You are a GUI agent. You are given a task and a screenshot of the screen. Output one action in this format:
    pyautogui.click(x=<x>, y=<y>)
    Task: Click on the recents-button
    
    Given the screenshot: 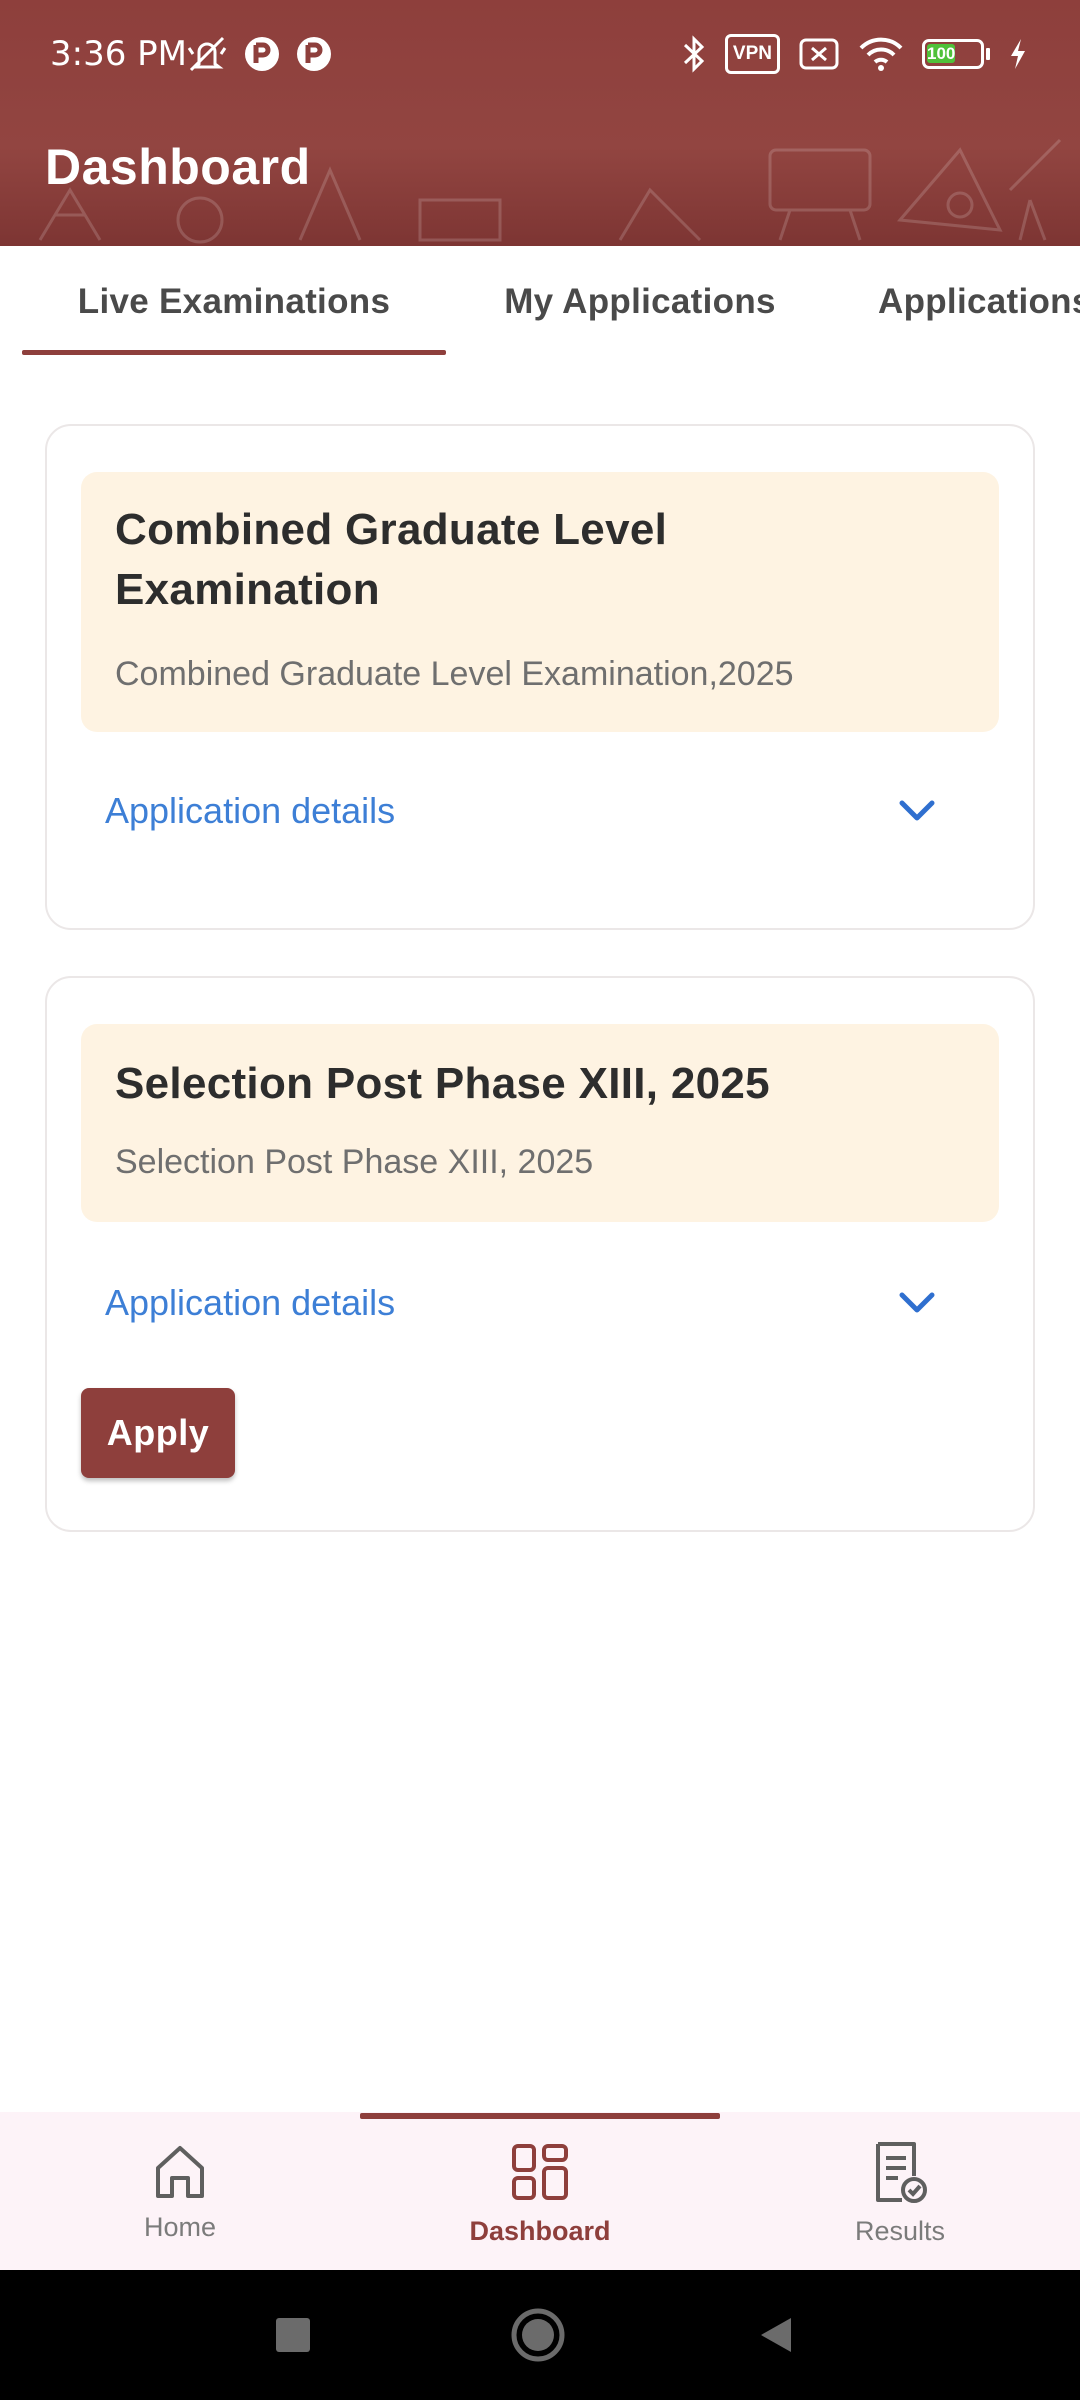 What is the action you would take?
    pyautogui.click(x=293, y=2335)
    